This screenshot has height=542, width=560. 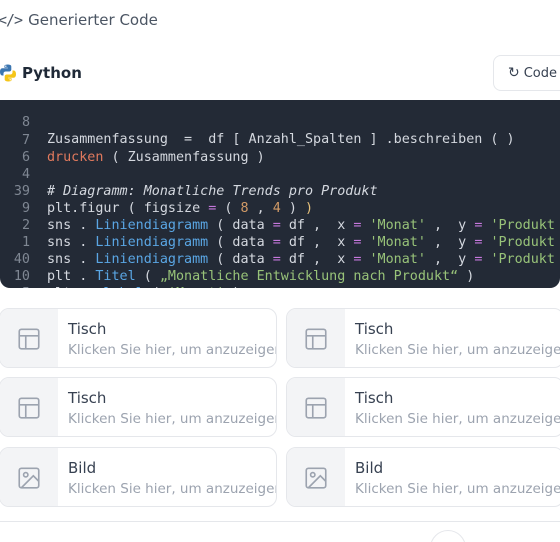 I want to click on copy-button-label: Code, so click(x=540, y=73).